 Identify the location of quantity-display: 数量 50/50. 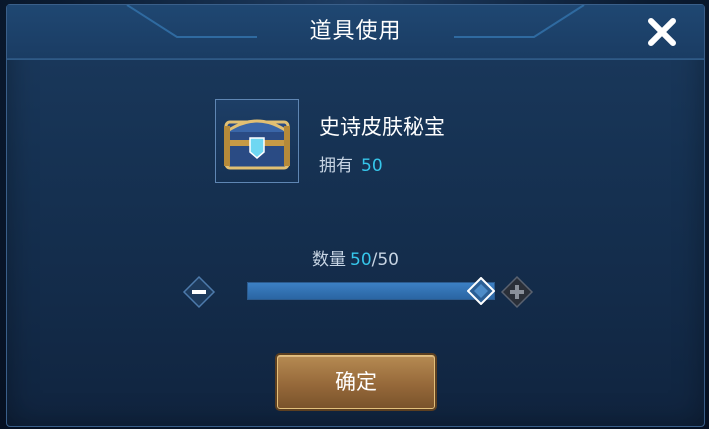
(355, 257).